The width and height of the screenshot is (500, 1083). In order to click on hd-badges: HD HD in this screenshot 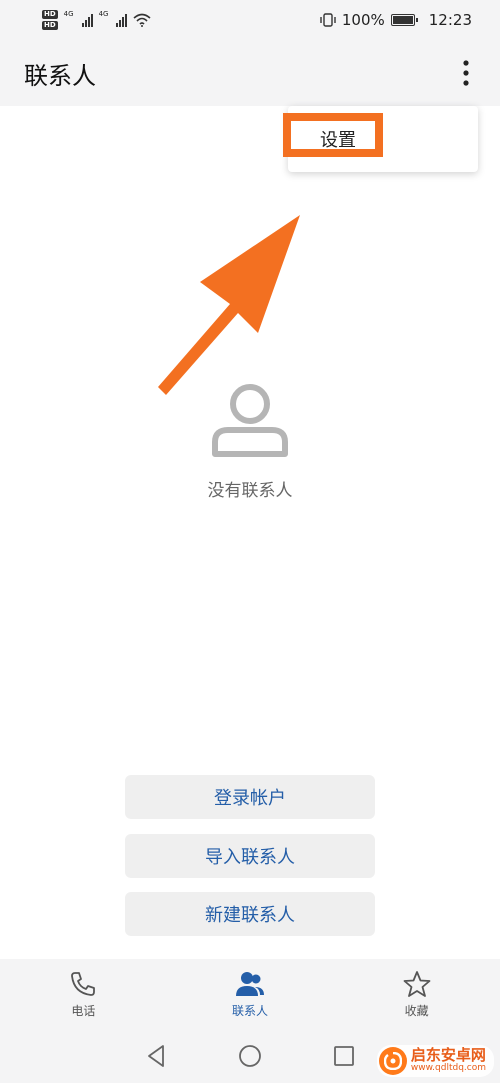, I will do `click(50, 20)`.